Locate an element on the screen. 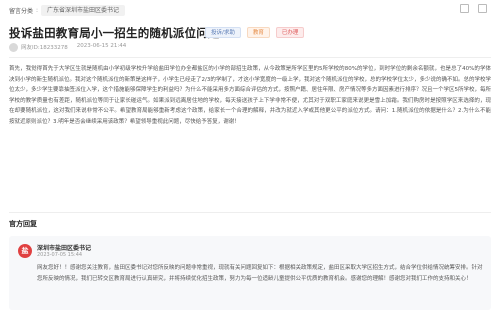  section-title-official-reply: 官方回复 is located at coordinates (23, 224).